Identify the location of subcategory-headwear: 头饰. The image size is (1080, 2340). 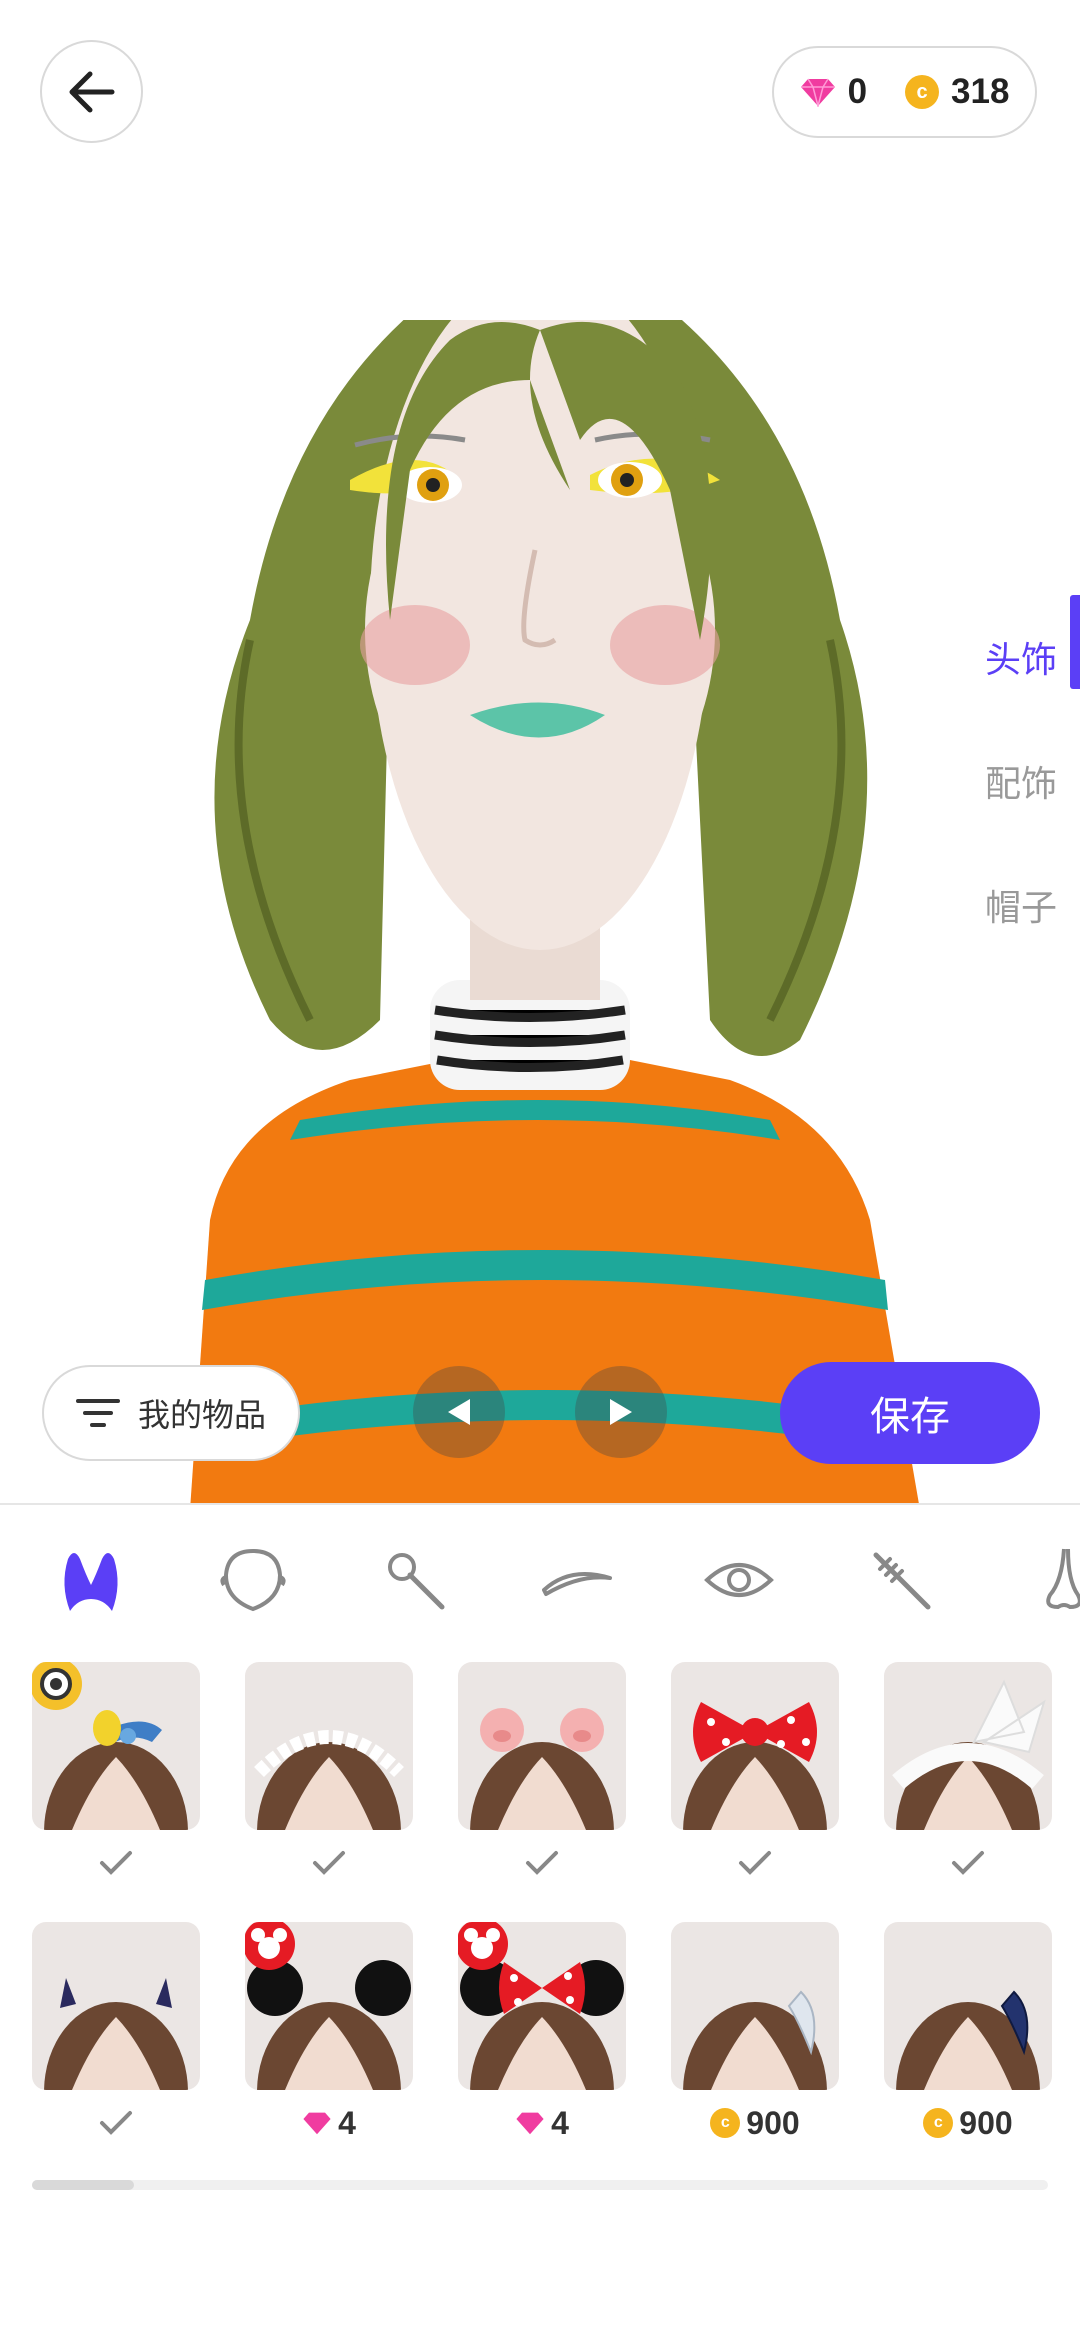
(1015, 657).